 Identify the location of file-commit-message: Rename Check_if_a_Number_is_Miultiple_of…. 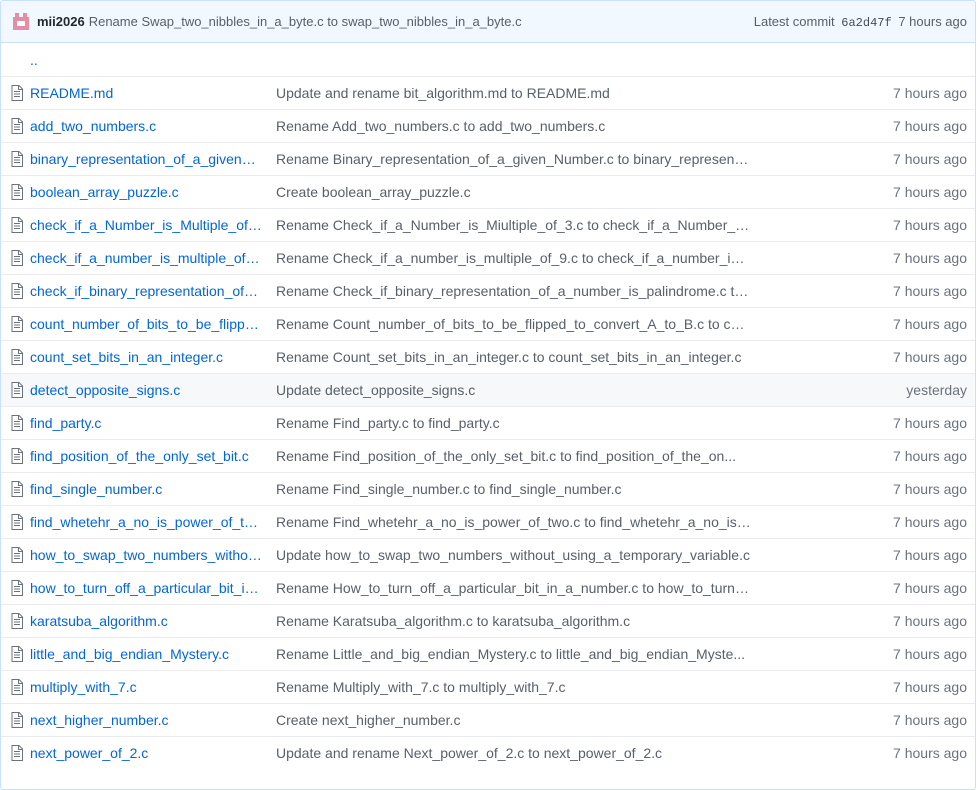
(513, 225).